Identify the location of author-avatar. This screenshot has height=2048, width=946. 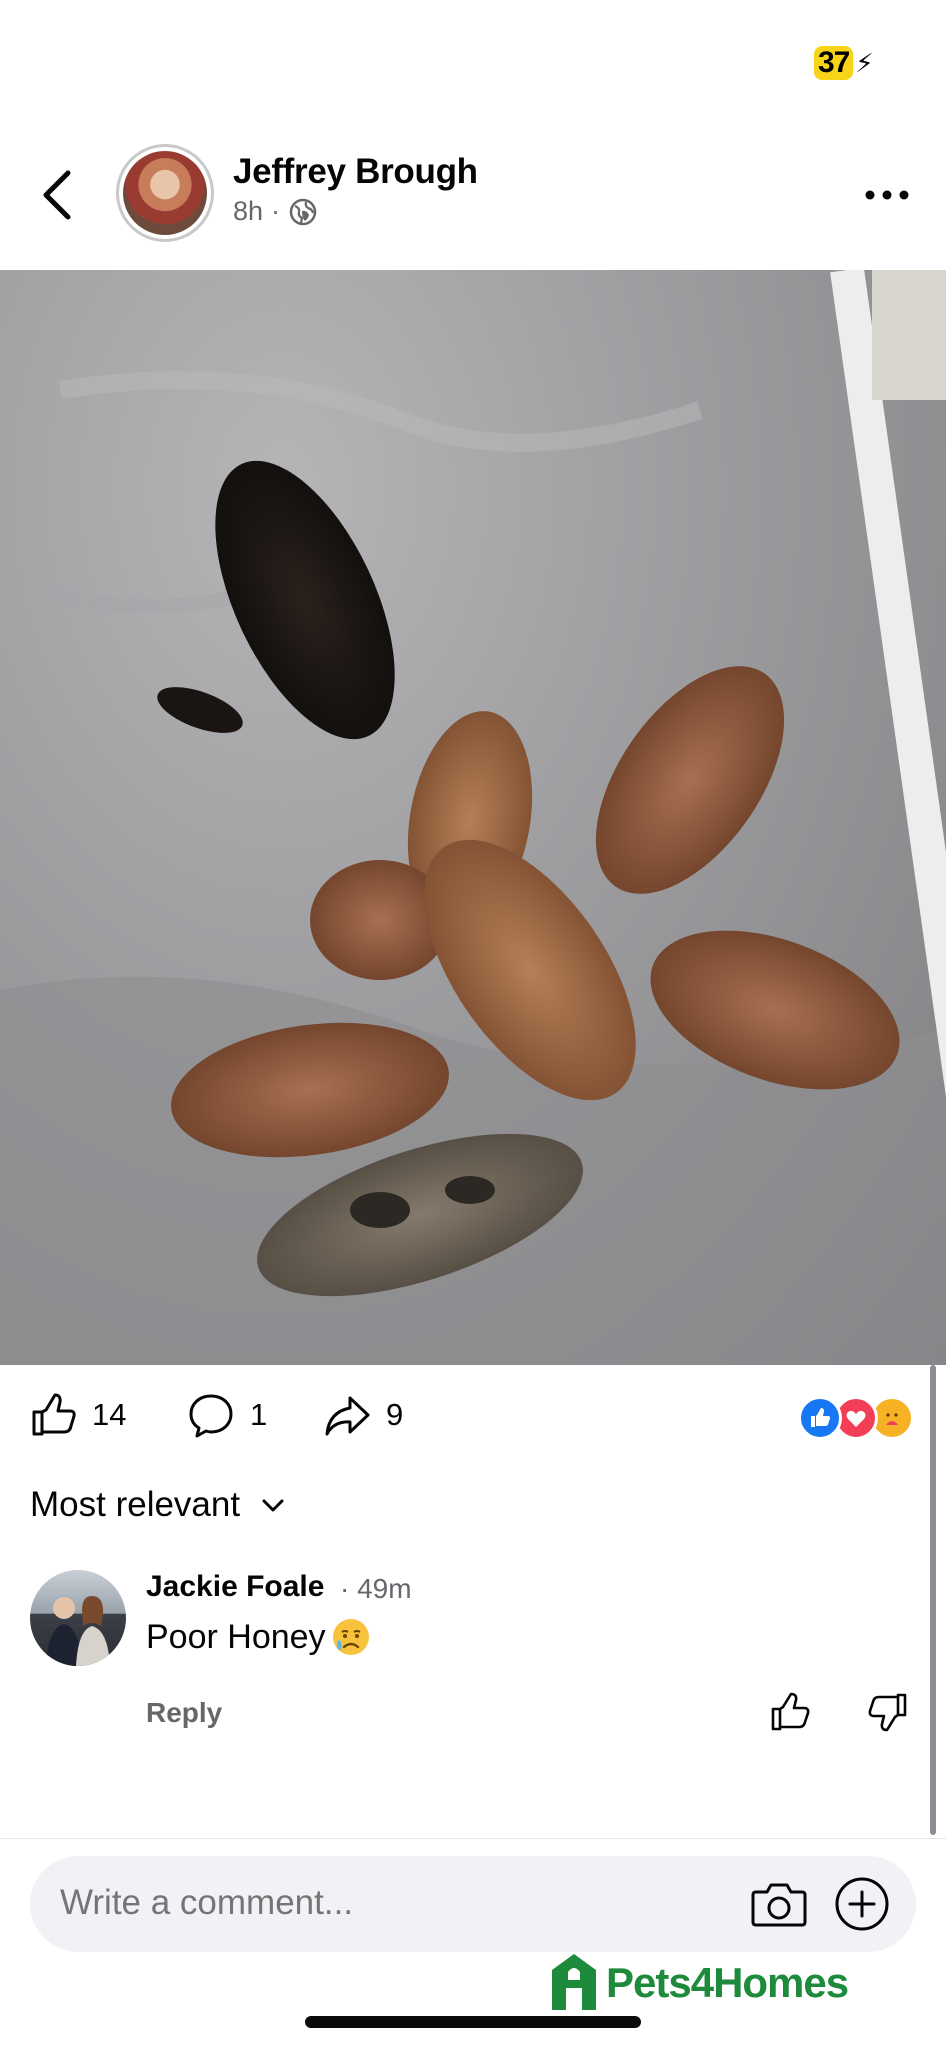
(165, 193).